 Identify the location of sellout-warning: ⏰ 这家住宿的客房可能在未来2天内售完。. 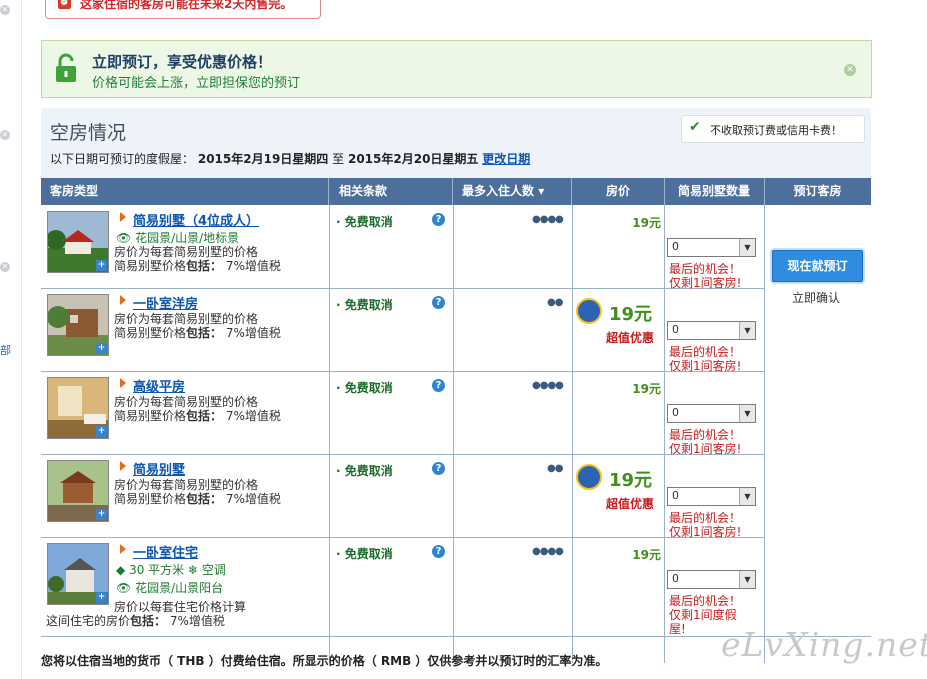
(183, 9).